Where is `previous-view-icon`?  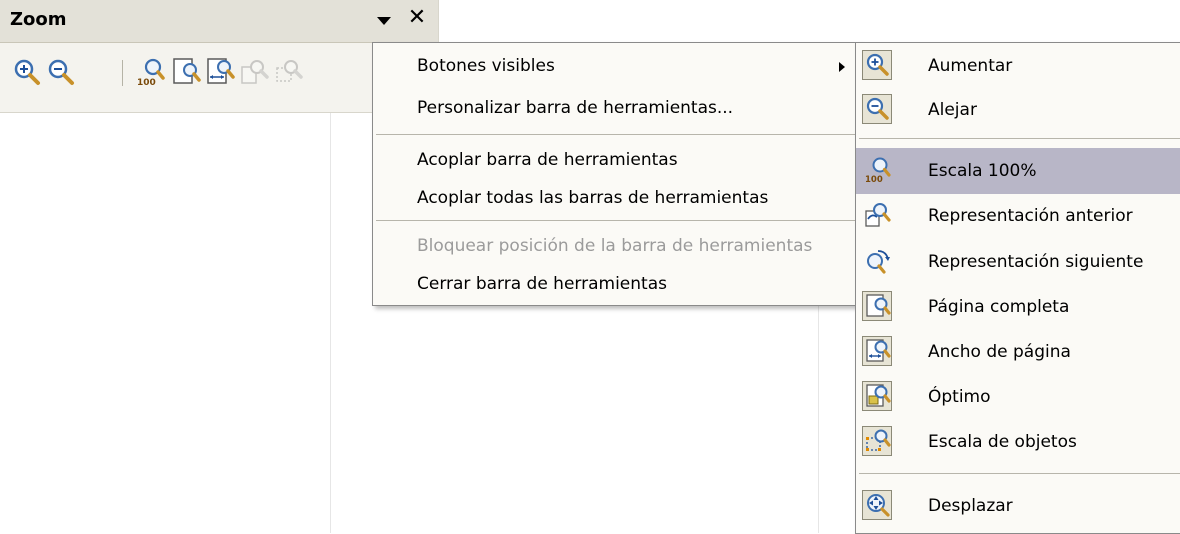 previous-view-icon is located at coordinates (878, 215).